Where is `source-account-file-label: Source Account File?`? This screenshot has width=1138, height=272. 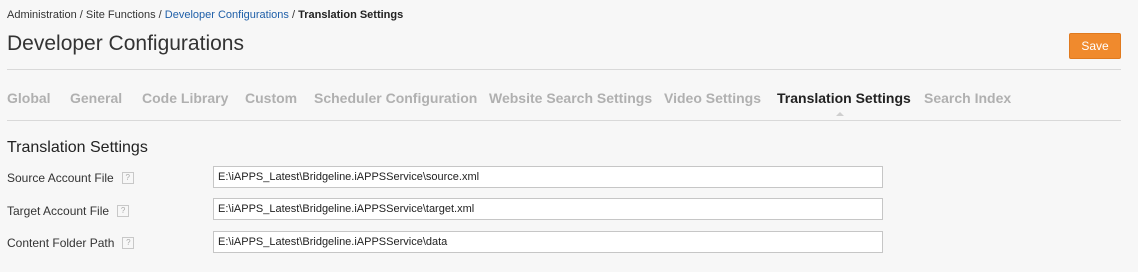 source-account-file-label: Source Account File? is located at coordinates (70, 178).